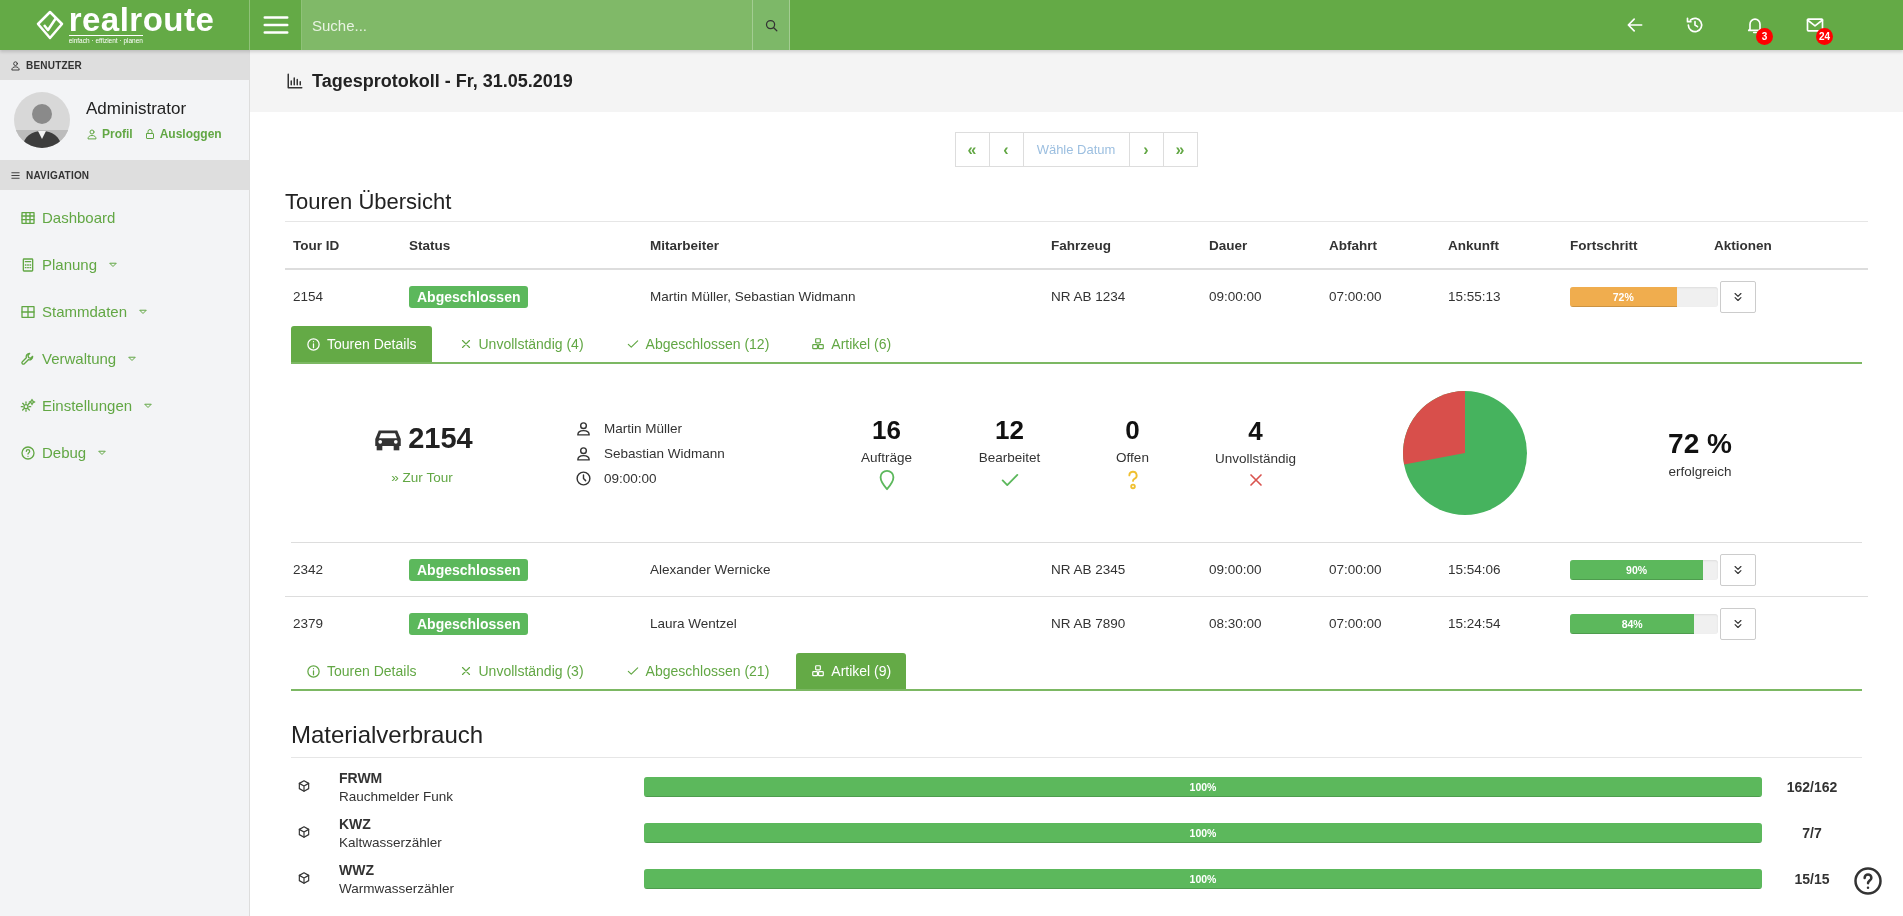  What do you see at coordinates (124, 358) in the screenshot?
I see `sidebar-item: Verwaltung` at bounding box center [124, 358].